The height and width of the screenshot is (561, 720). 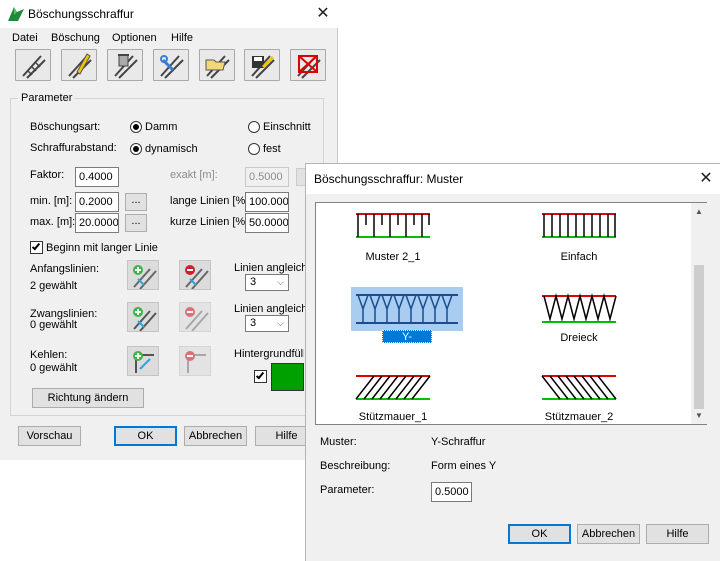 What do you see at coordinates (267, 323) in the screenshot?
I see `angleichen2-select: 3 ⌵` at bounding box center [267, 323].